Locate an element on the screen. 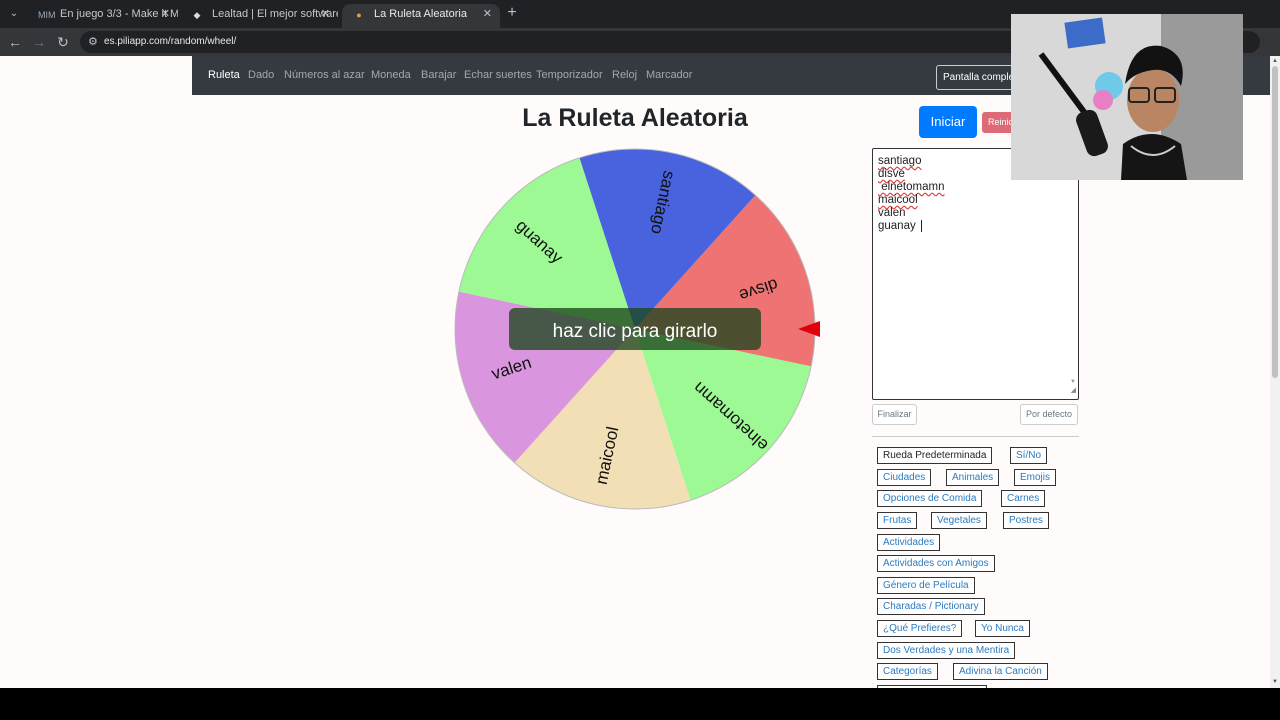 The height and width of the screenshot is (720, 1280). new-tab-icon: + is located at coordinates (512, 13).